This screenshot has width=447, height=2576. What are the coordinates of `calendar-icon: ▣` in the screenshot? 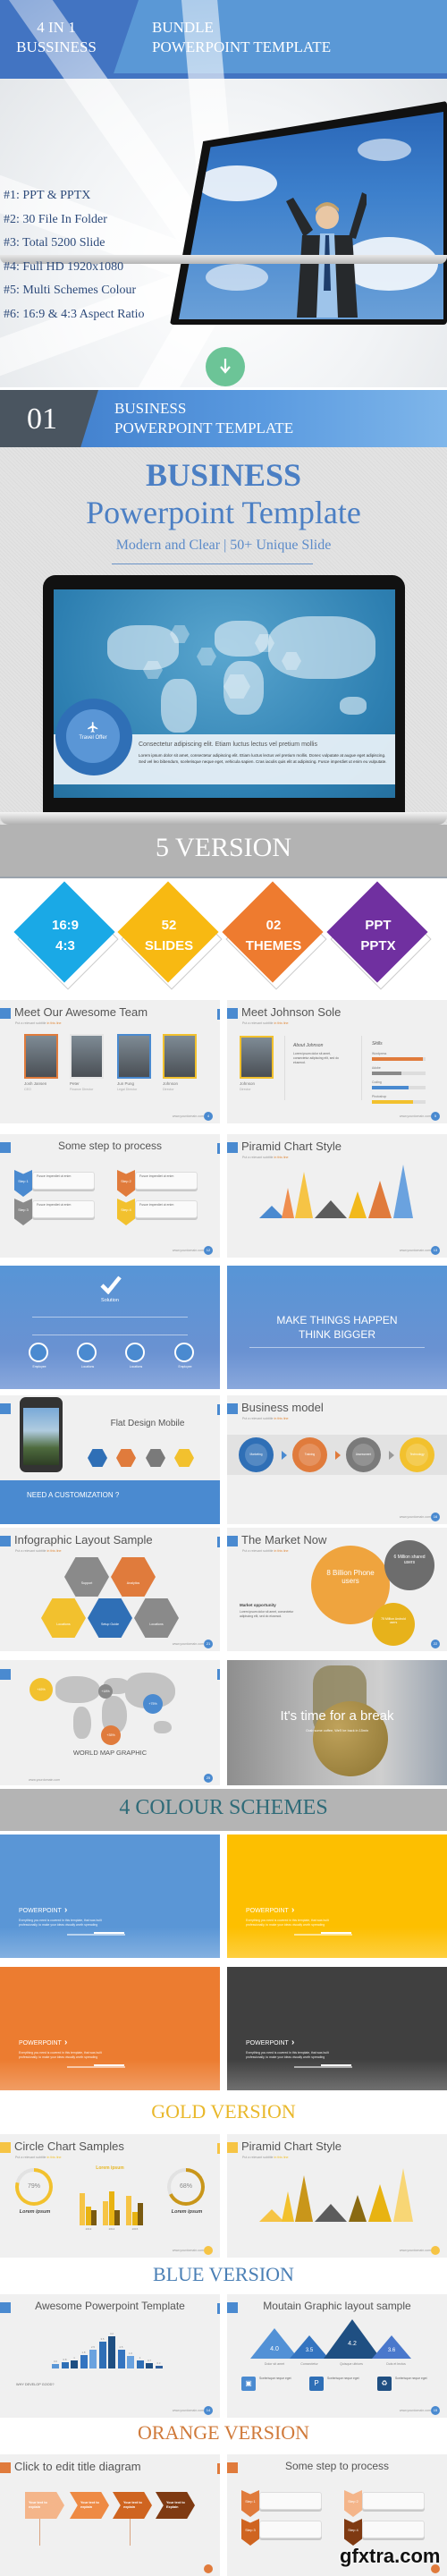 It's located at (248, 2384).